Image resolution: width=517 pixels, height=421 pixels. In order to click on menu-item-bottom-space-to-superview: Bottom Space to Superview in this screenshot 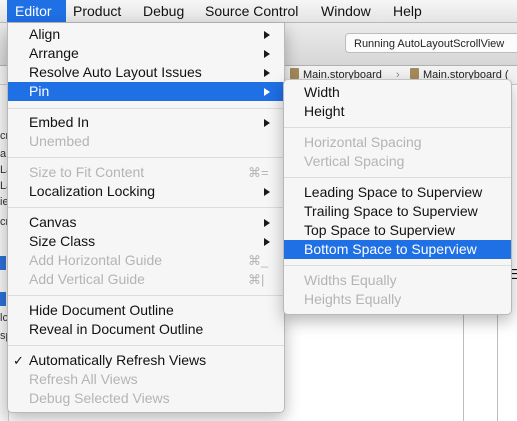, I will do `click(397, 249)`.